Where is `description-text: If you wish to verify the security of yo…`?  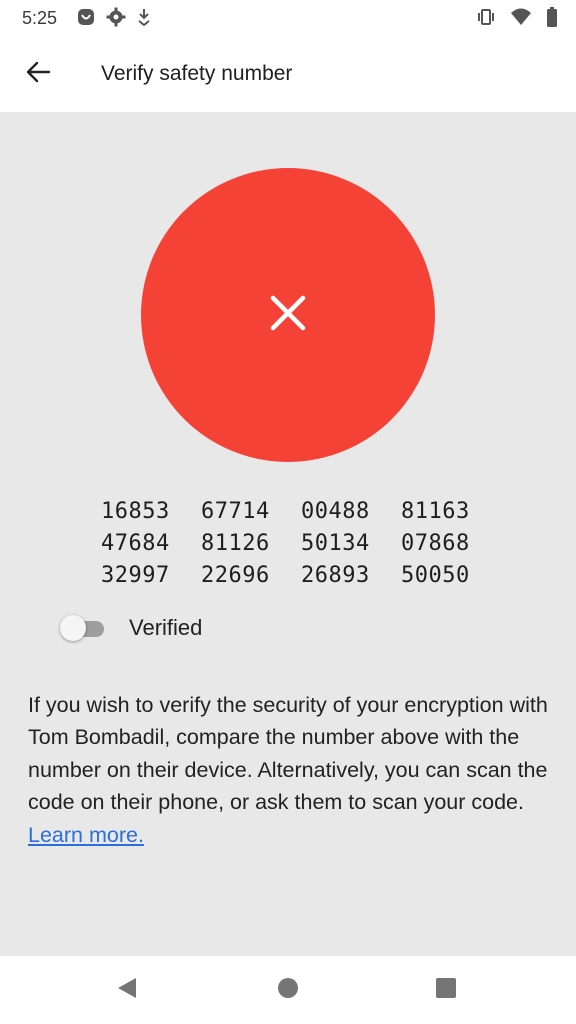 description-text: If you wish to verify the security of yo… is located at coordinates (288, 753).